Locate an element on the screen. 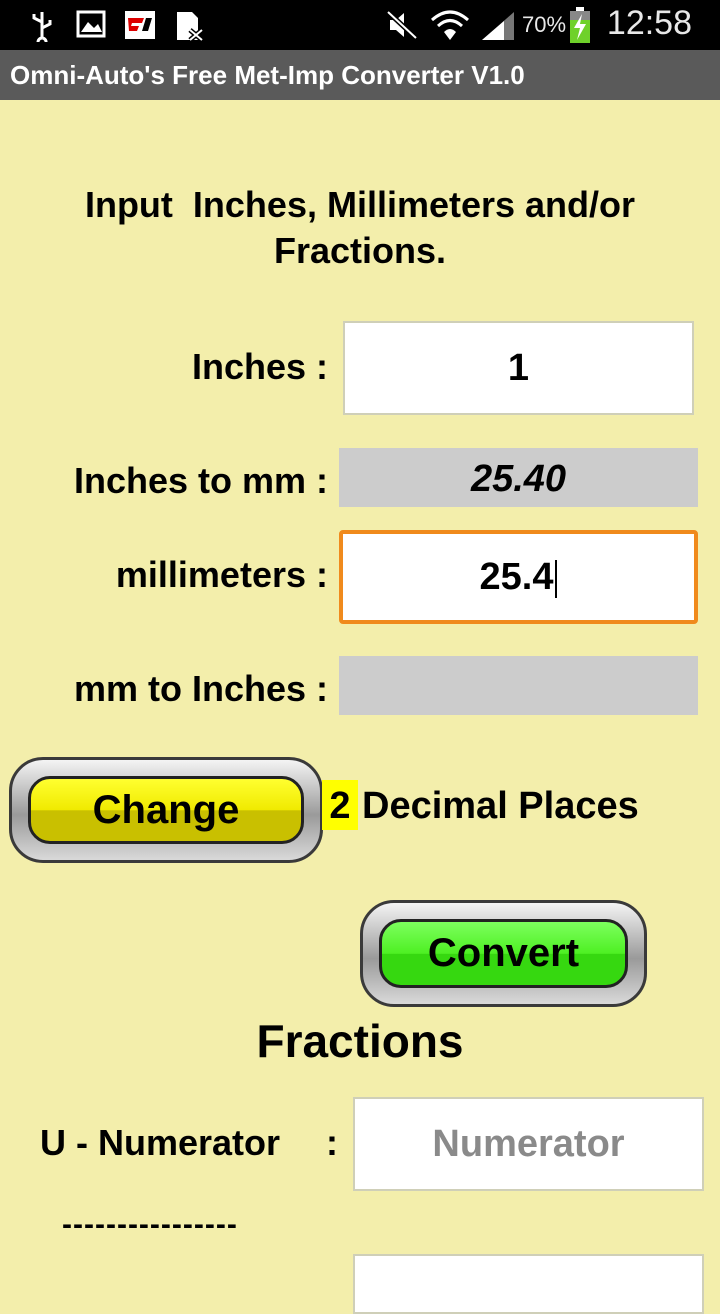 The image size is (720, 1314). millimeters-value: 25.4 is located at coordinates (516, 577).